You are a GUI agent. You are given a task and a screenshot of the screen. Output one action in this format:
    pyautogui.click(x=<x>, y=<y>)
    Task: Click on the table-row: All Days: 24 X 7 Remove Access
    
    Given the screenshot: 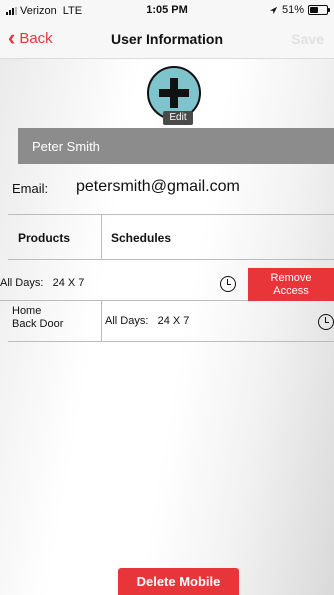 What is the action you would take?
    pyautogui.click(x=167, y=284)
    